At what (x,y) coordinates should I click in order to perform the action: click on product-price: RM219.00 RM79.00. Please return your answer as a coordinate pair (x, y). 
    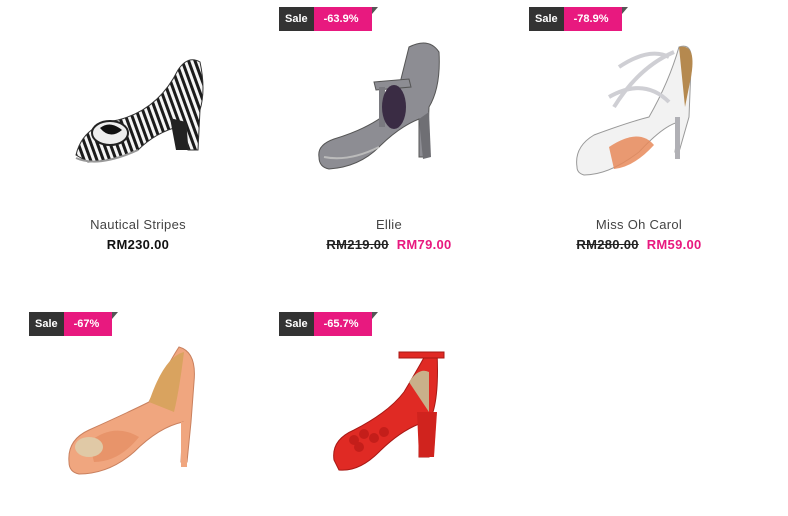
    Looking at the image, I should click on (389, 244).